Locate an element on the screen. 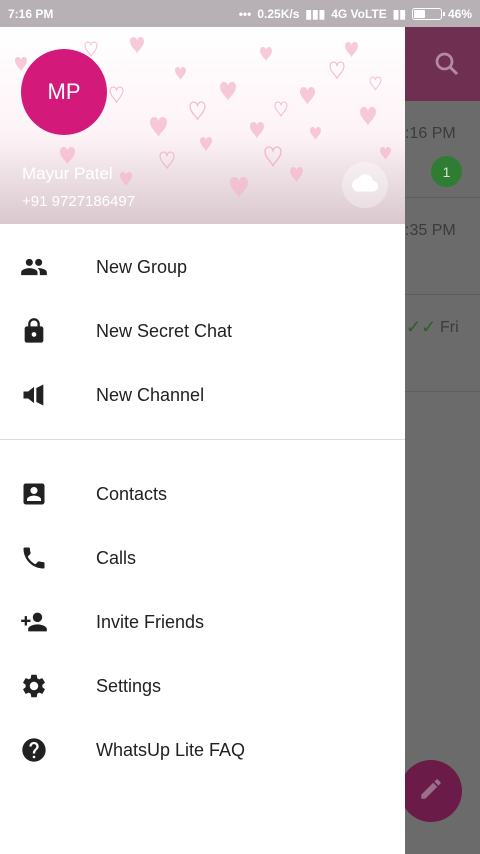  lock-icon is located at coordinates (34, 331).